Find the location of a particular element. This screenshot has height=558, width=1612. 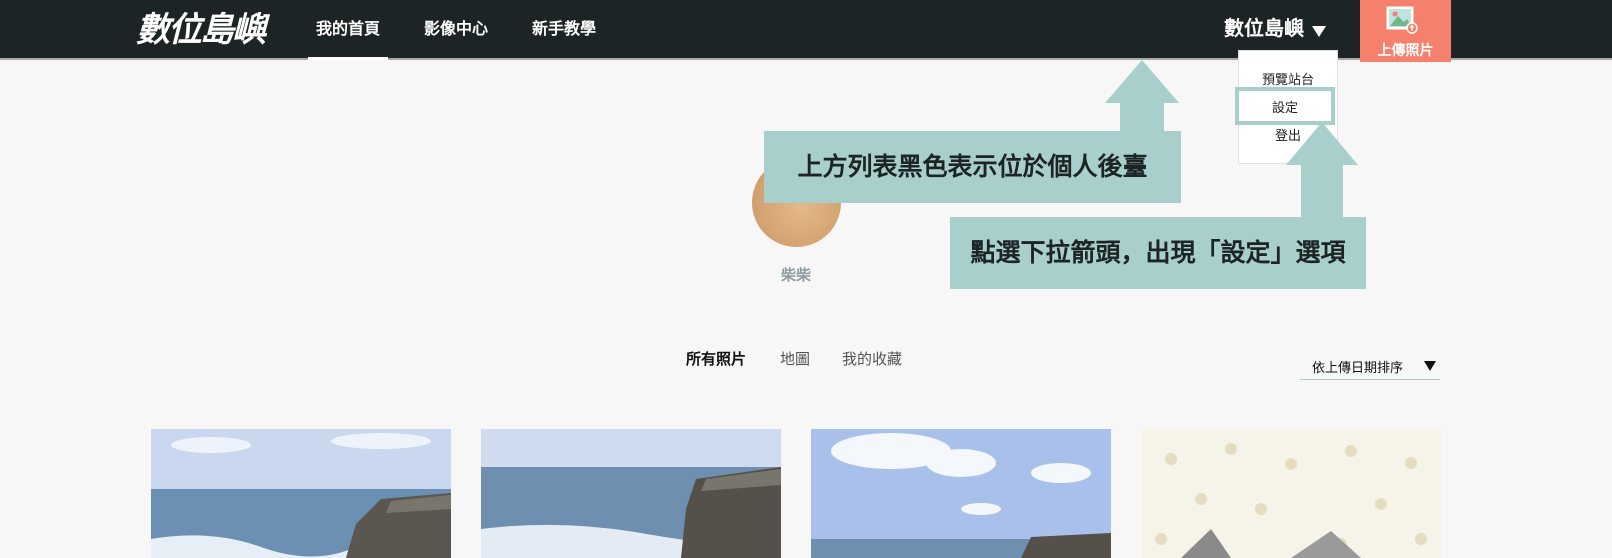

tab-favorites: 我的收藏 is located at coordinates (872, 358).